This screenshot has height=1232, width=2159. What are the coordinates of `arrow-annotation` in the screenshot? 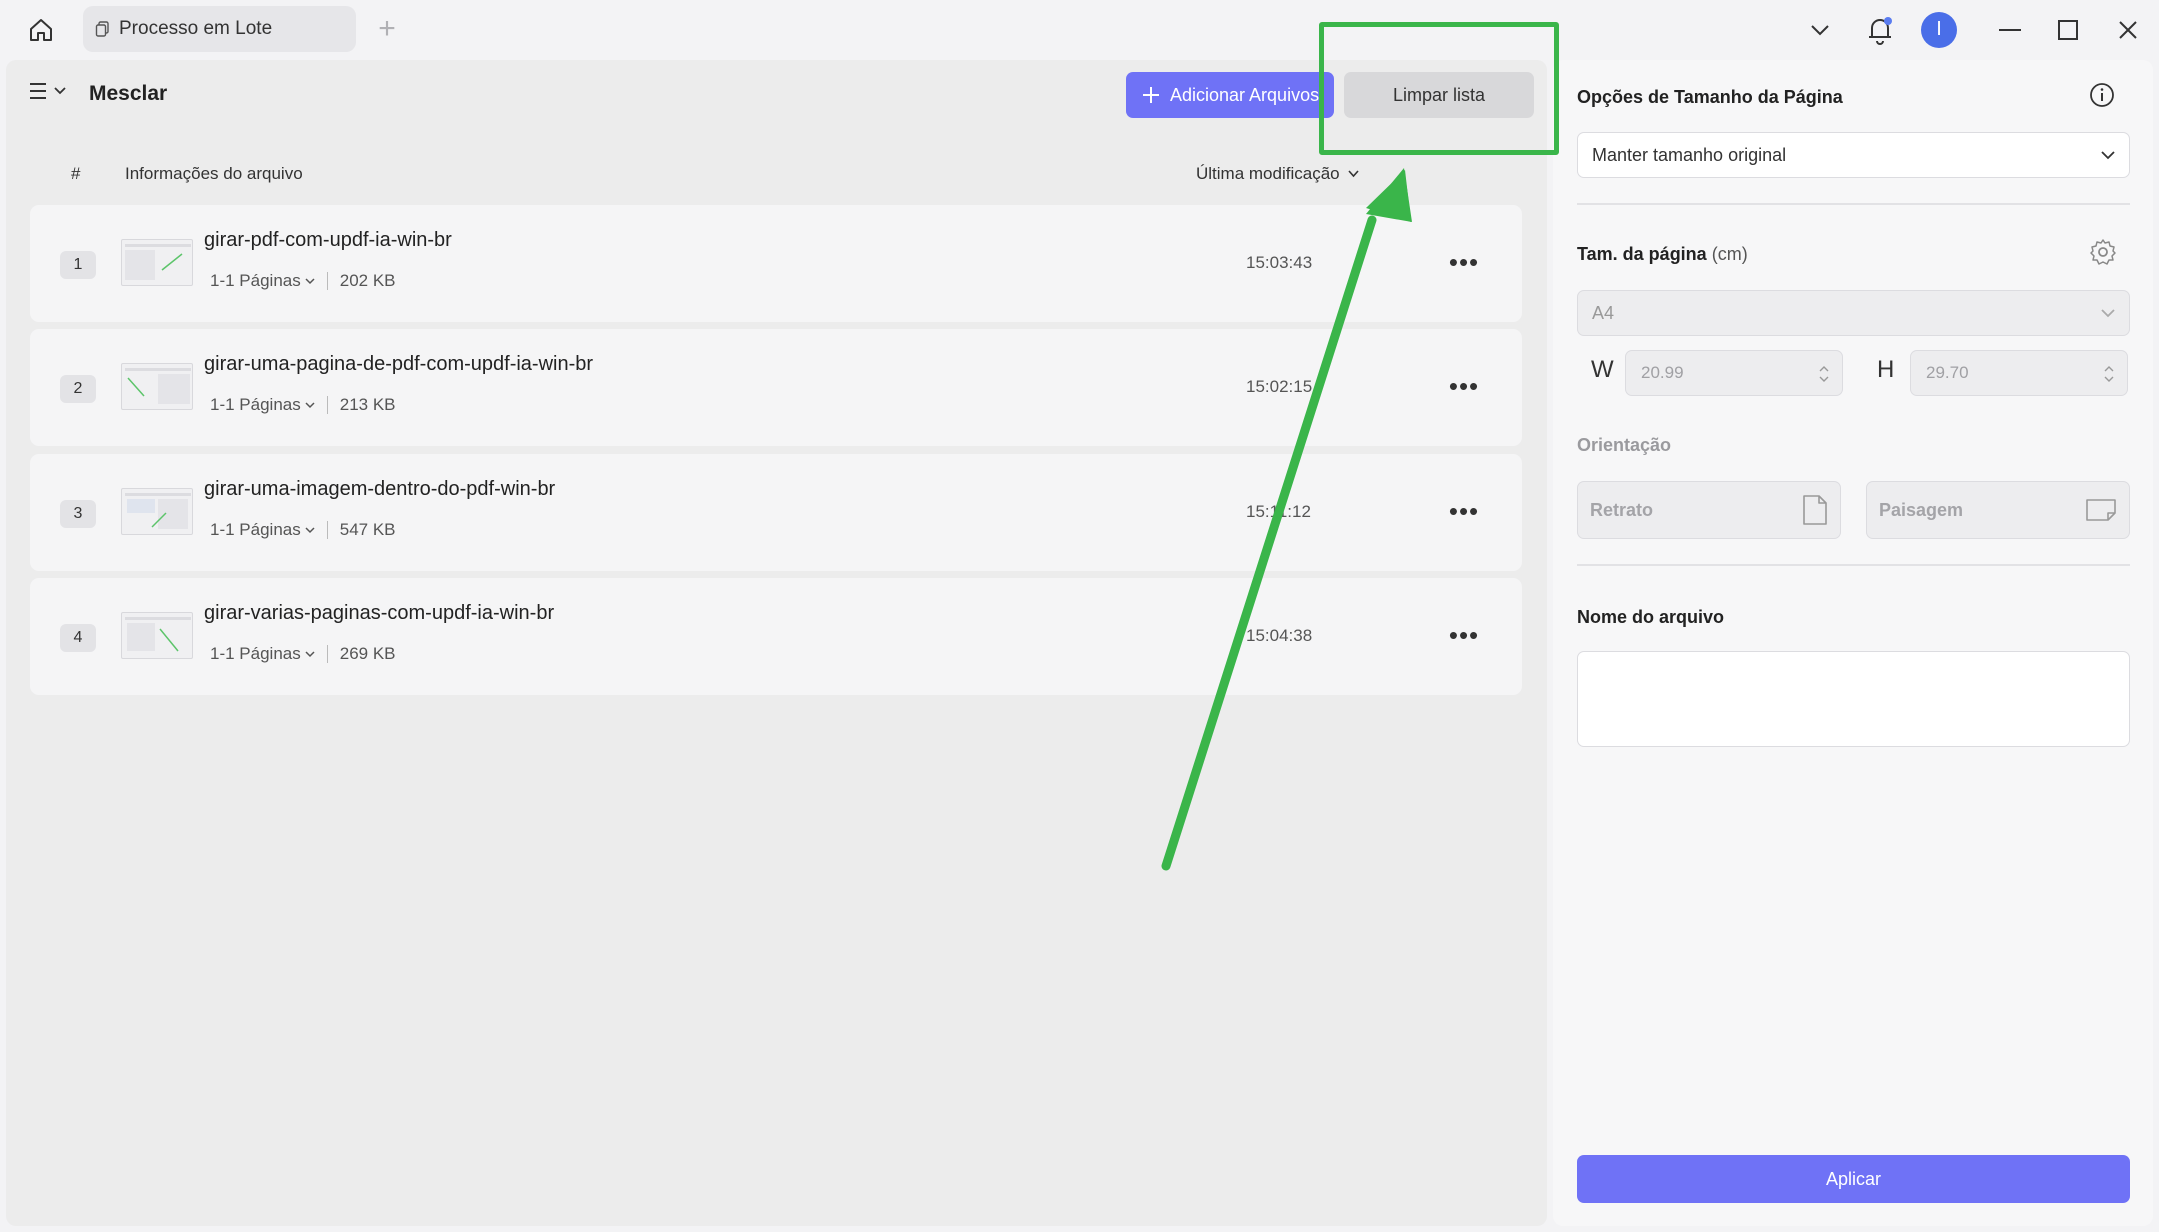 It's located at (1286, 519).